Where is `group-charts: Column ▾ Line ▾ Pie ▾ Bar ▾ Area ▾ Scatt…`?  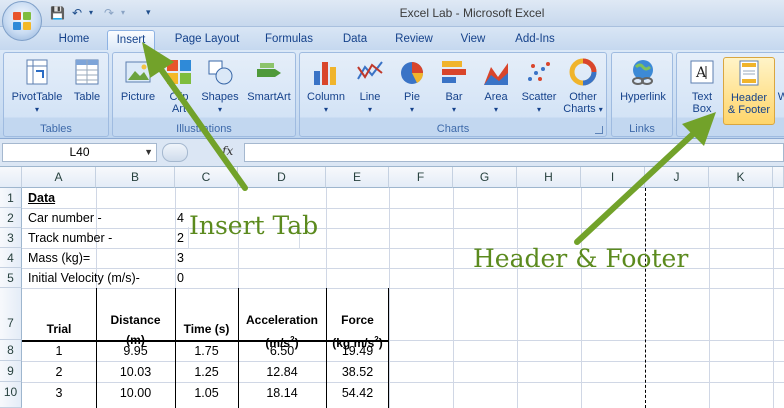
group-charts: Column ▾ Line ▾ Pie ▾ Bar ▾ Area ▾ Scatt… is located at coordinates (453, 94).